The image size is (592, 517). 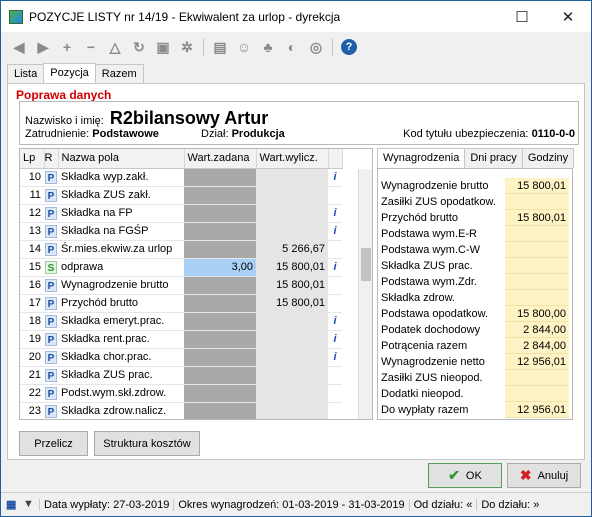 I want to click on cancel-button: ✖ Anuluj, so click(x=544, y=475).